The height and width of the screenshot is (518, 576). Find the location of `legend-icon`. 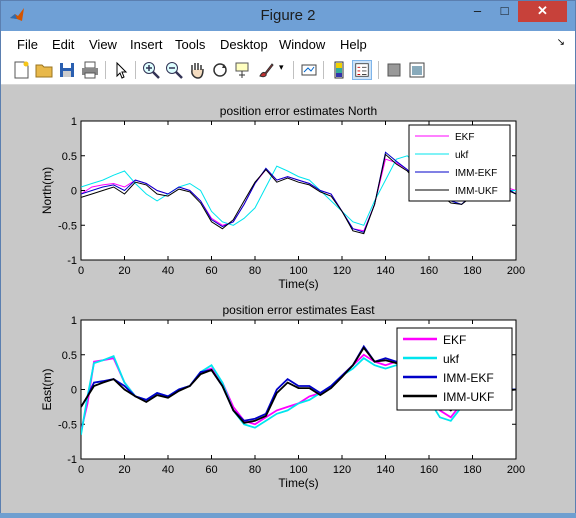

legend-icon is located at coordinates (362, 70).